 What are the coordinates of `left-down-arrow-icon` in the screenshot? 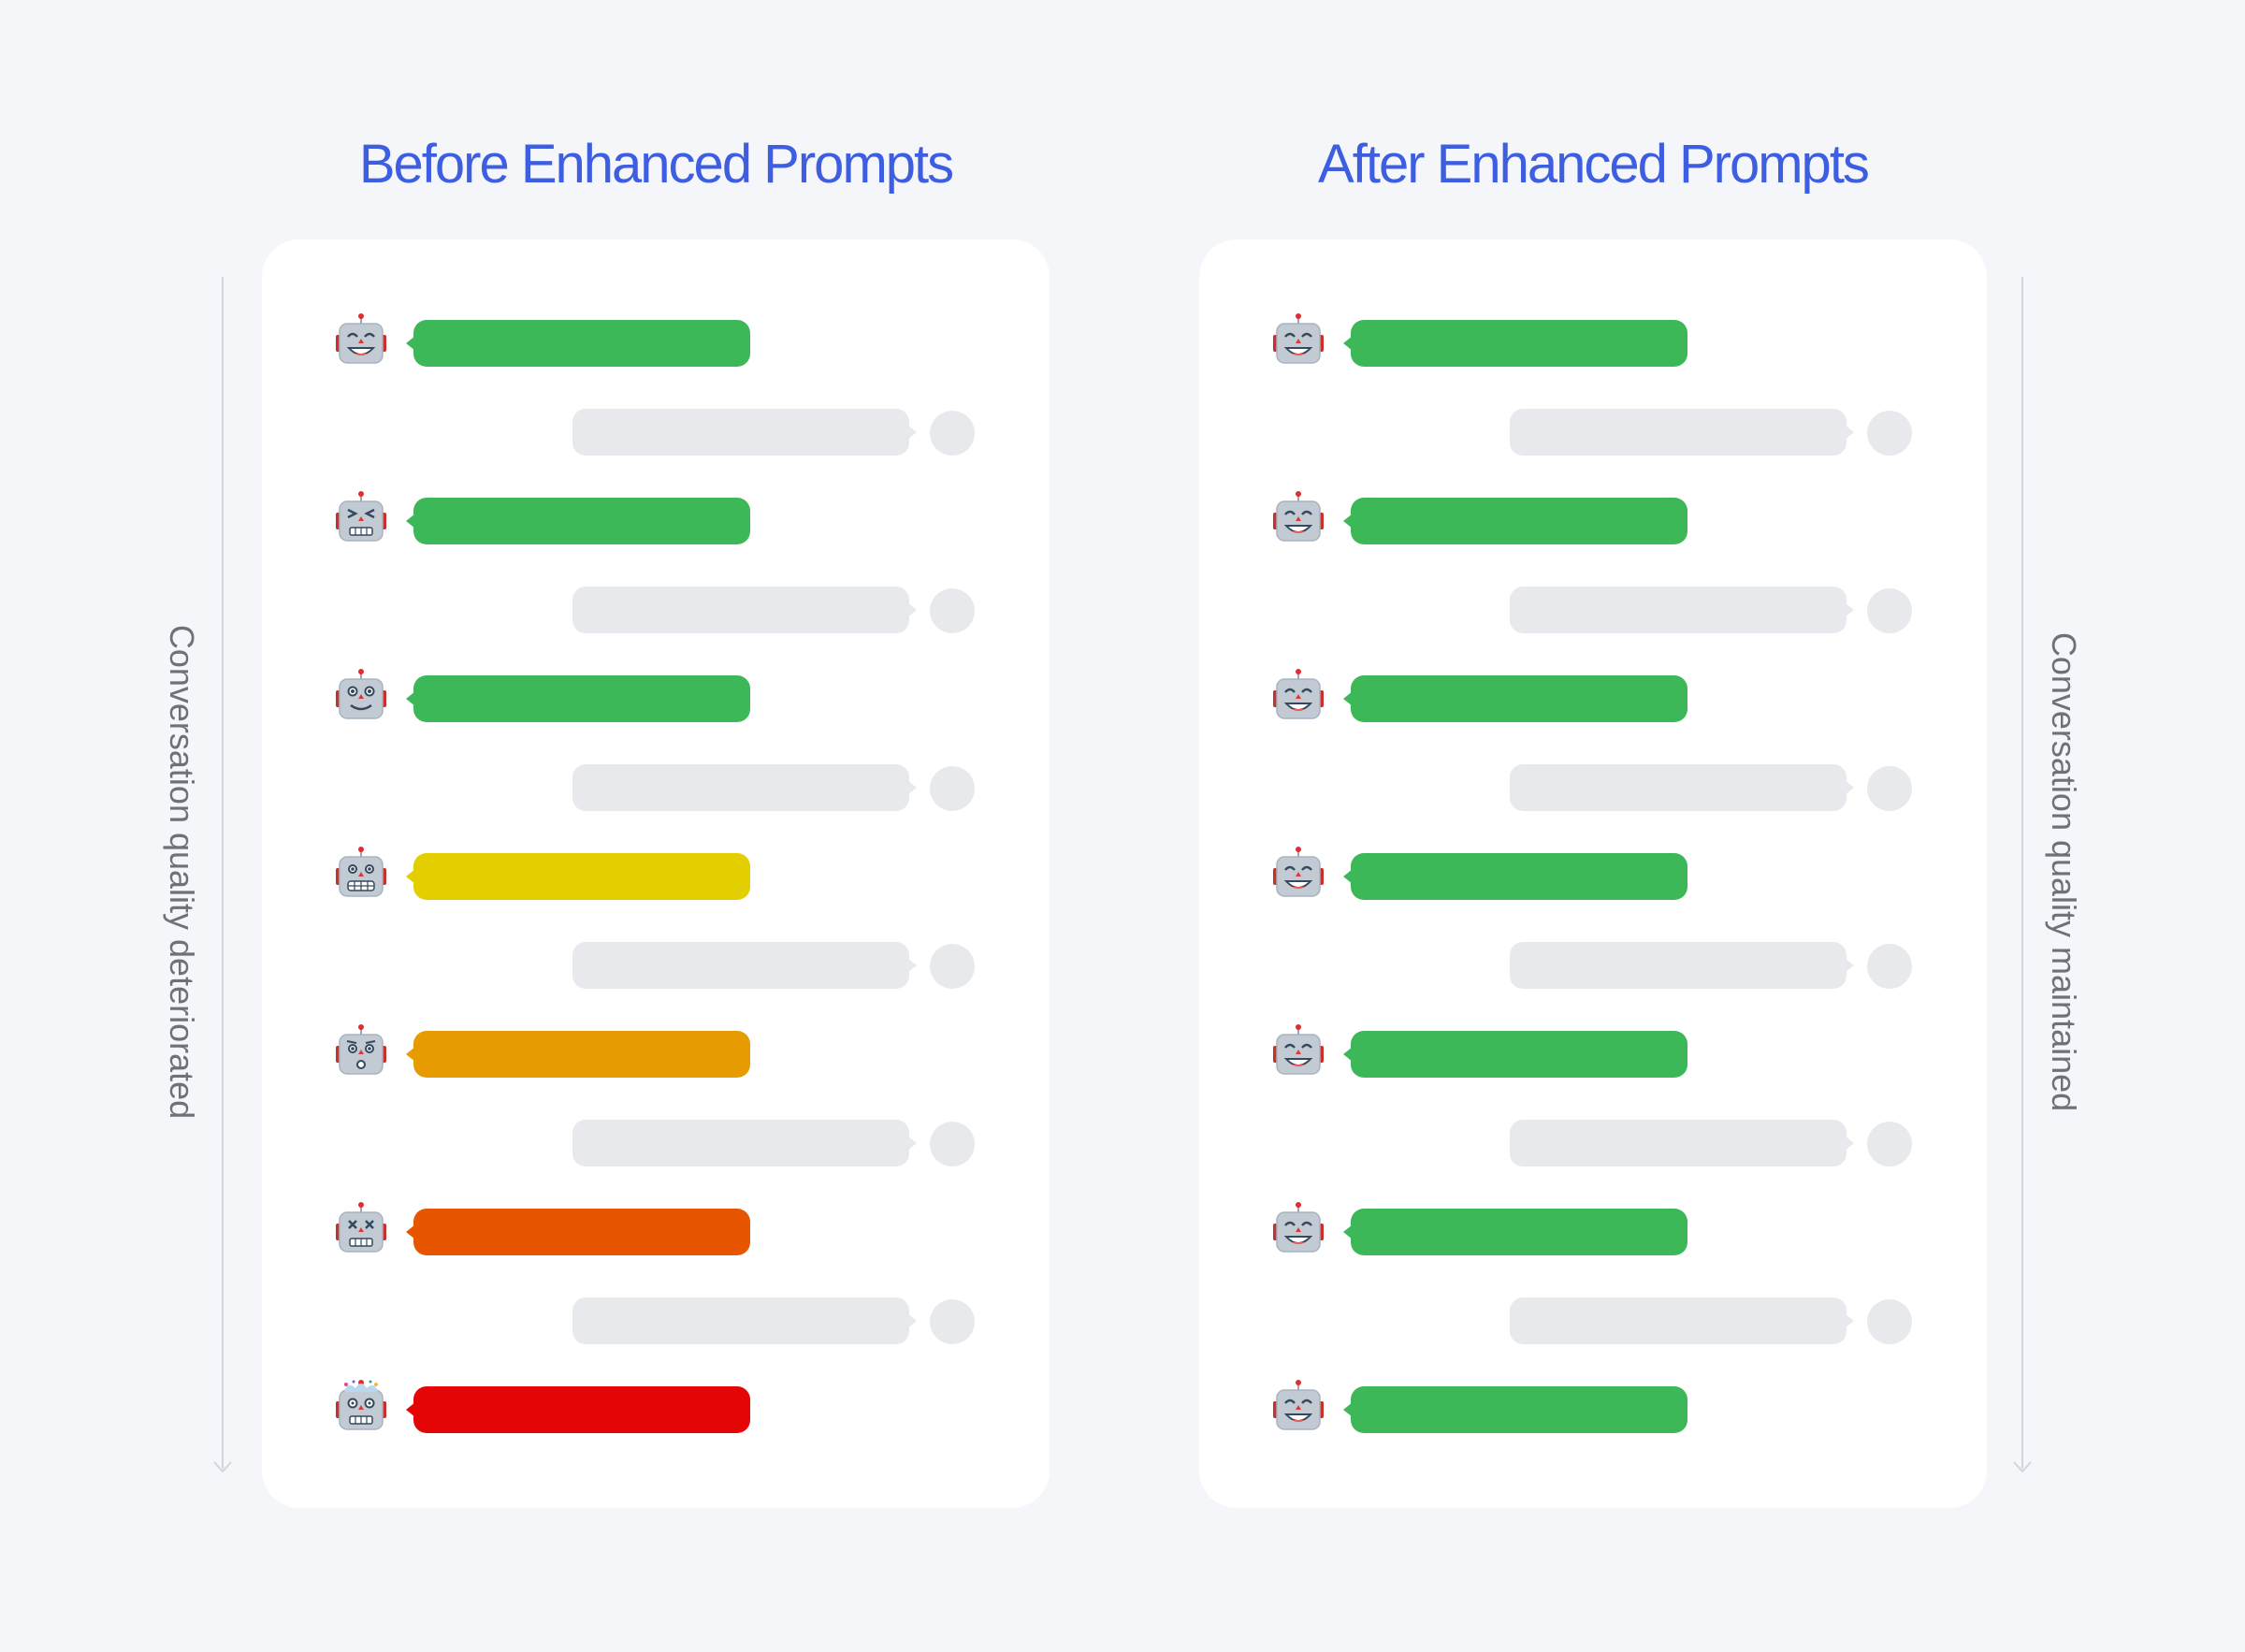 It's located at (222, 1467).